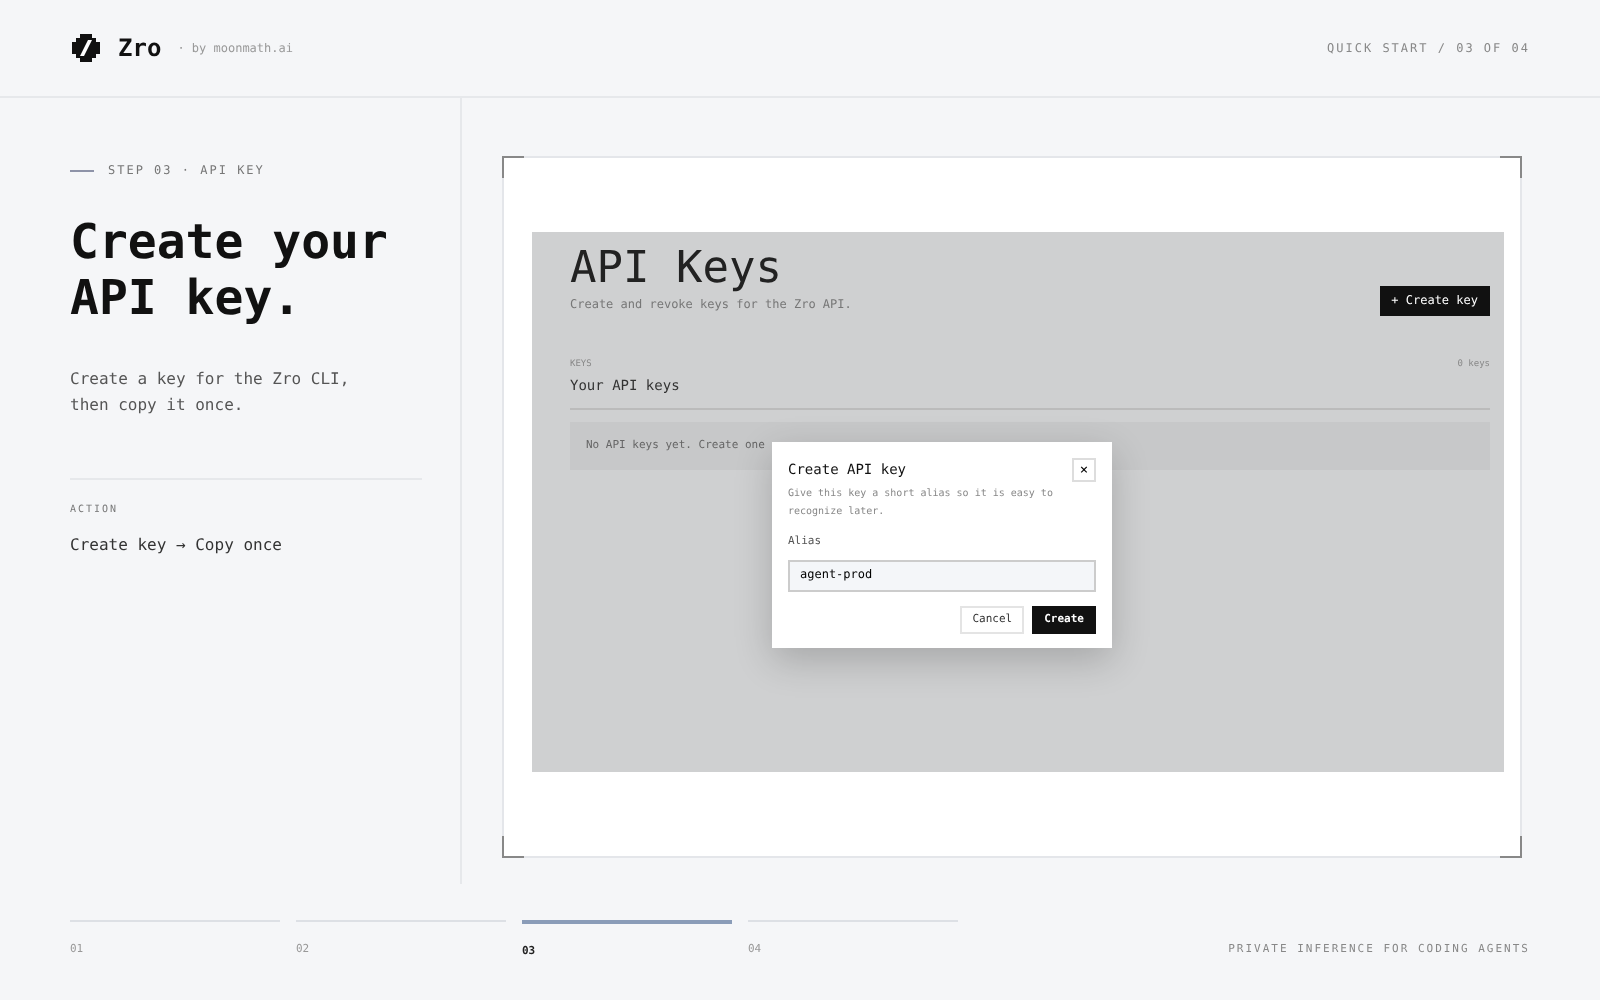 Image resolution: width=1600 pixels, height=1000 pixels. Describe the element at coordinates (140, 48) in the screenshot. I see `brand-name: Zro` at that location.